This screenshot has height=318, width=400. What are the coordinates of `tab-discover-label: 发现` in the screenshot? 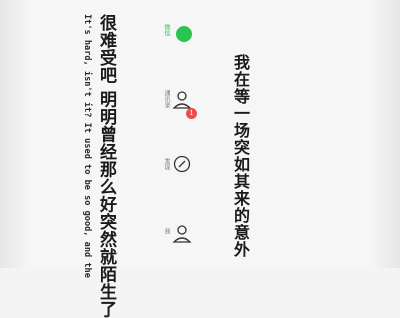 It's located at (166, 164).